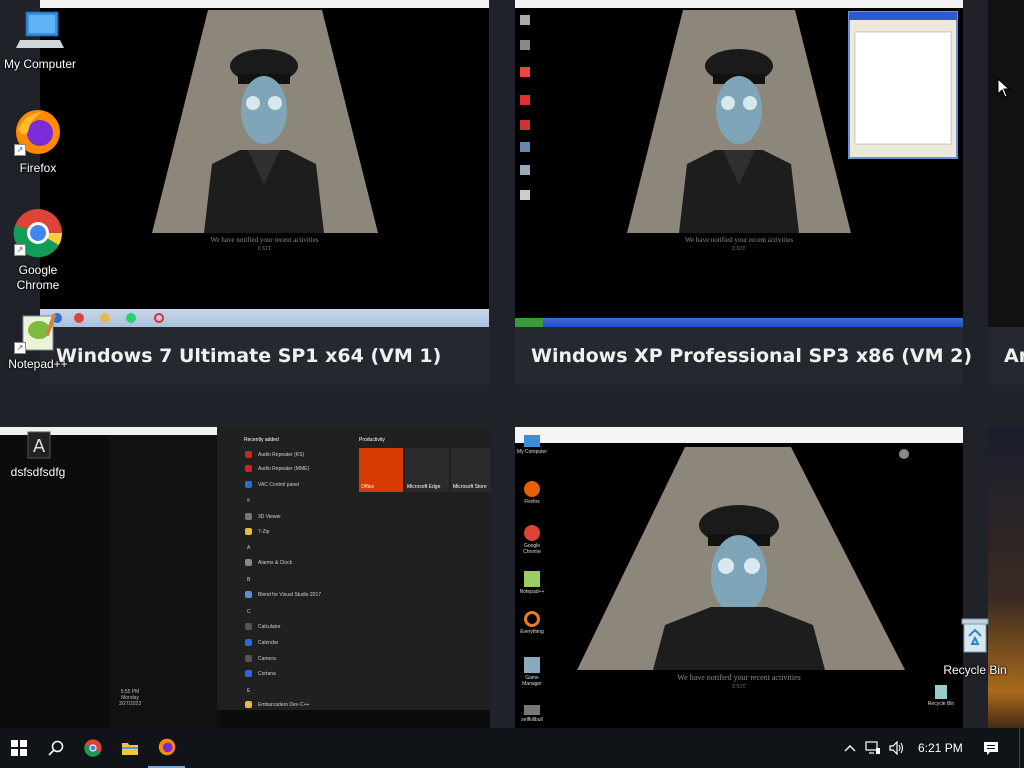 This screenshot has height=768, width=1024. Describe the element at coordinates (1006, 163) in the screenshot. I see `vm-3-thumbnail` at that location.